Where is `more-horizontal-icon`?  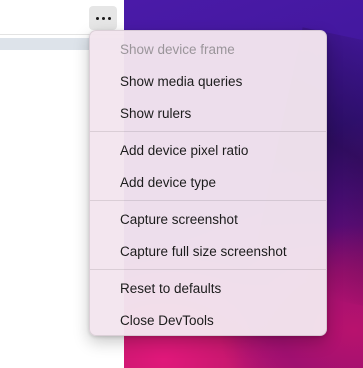 more-horizontal-icon is located at coordinates (97, 18).